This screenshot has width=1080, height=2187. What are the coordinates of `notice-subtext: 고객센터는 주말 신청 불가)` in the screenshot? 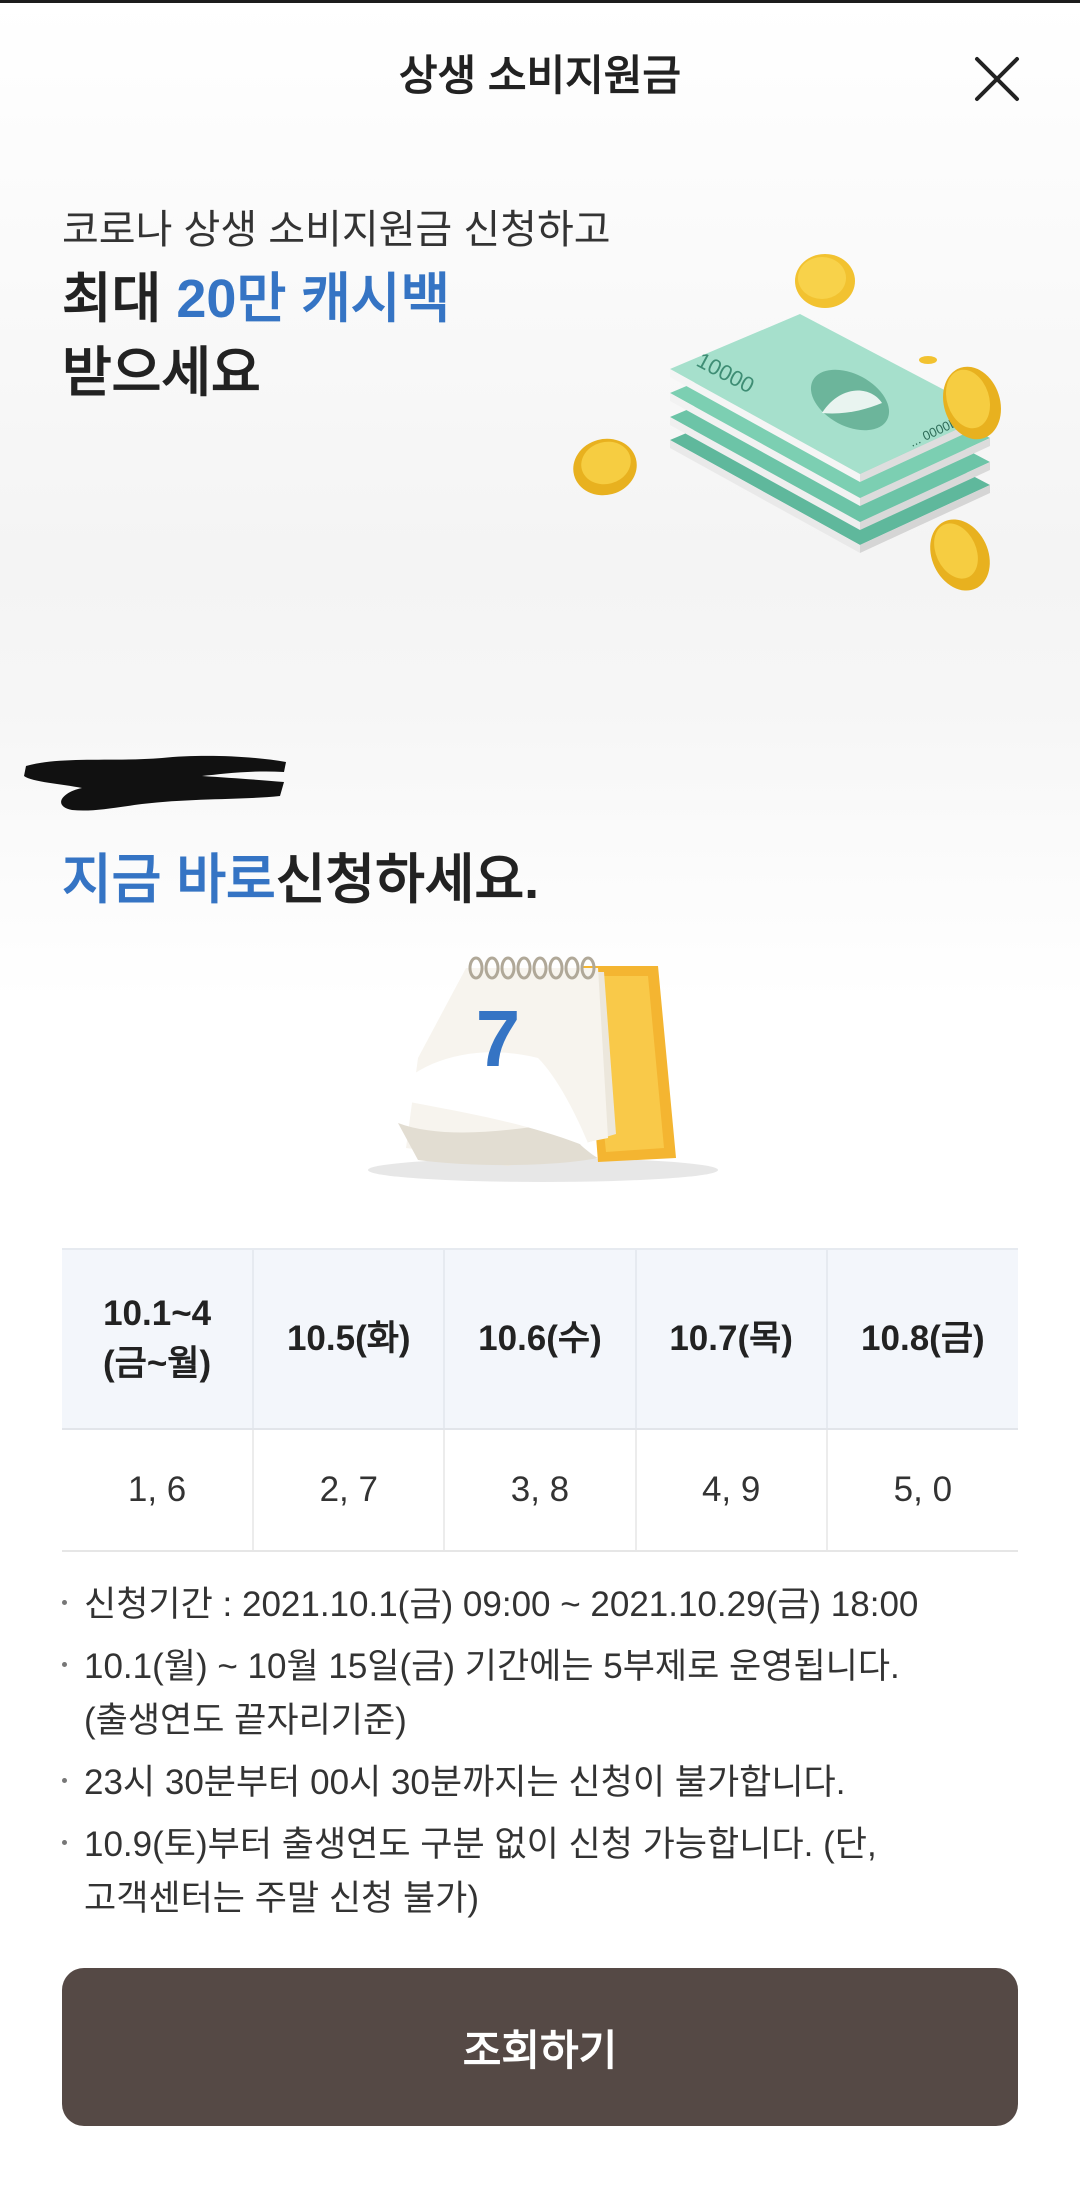 It's located at (282, 1898).